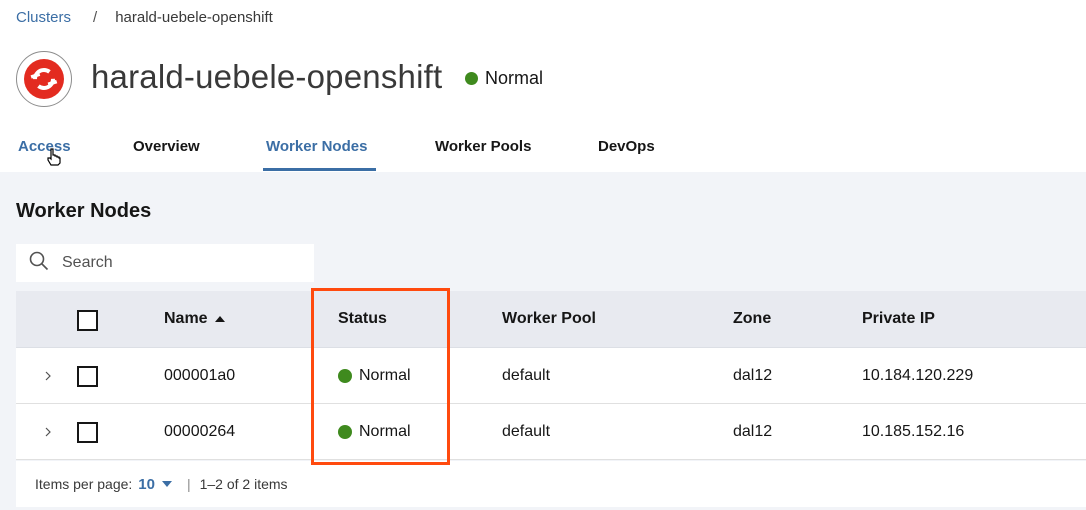 This screenshot has width=1086, height=510. Describe the element at coordinates (752, 319) in the screenshot. I see `column-header-zone: Zone` at that location.